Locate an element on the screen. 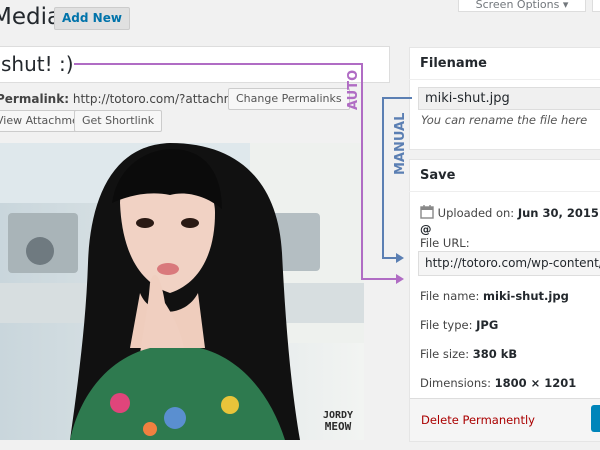 Image resolution: width=600 pixels, height=450 pixels. auto-label: AUTO is located at coordinates (353, 90).